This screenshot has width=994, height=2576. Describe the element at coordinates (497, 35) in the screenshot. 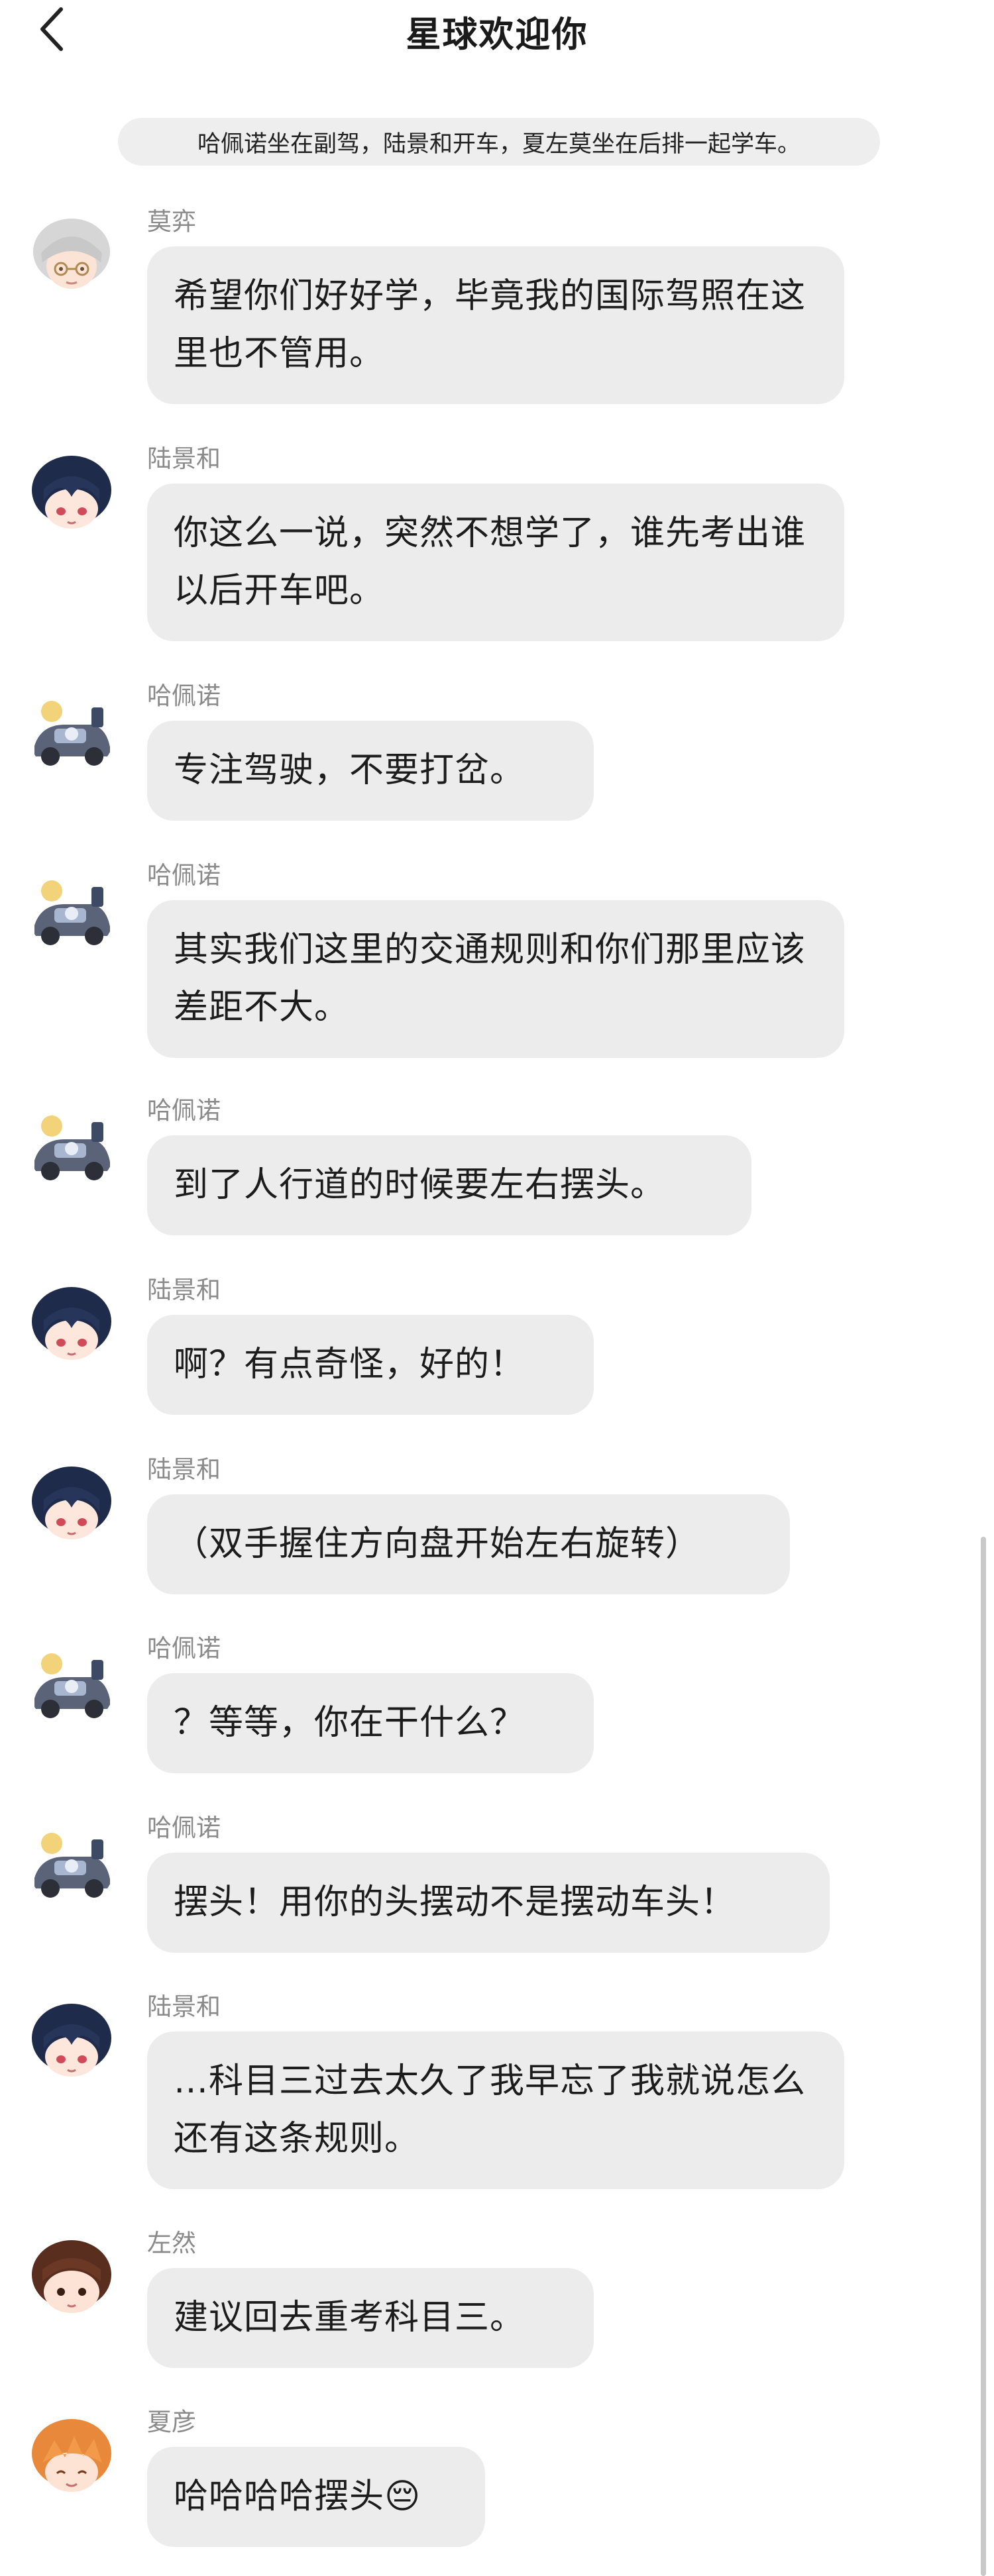

I see `chat-title: 星球欢迎你` at that location.